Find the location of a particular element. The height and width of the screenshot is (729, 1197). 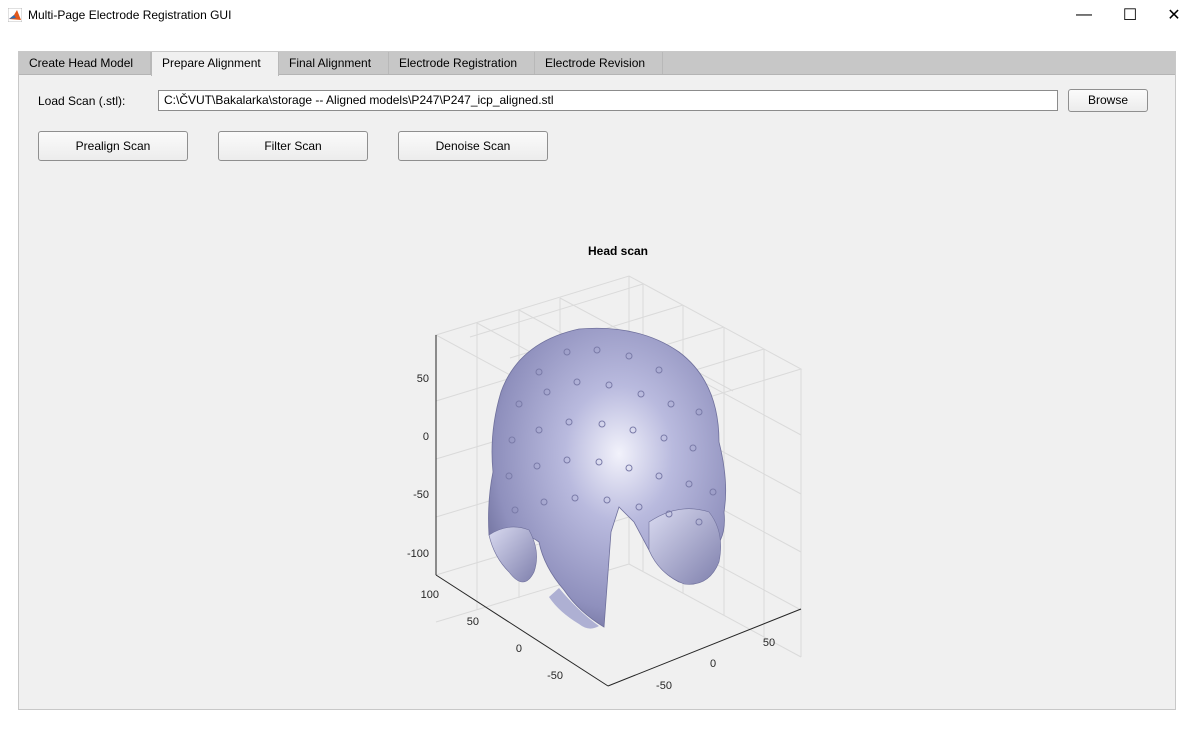

matlab-app-icon is located at coordinates (15, 15).